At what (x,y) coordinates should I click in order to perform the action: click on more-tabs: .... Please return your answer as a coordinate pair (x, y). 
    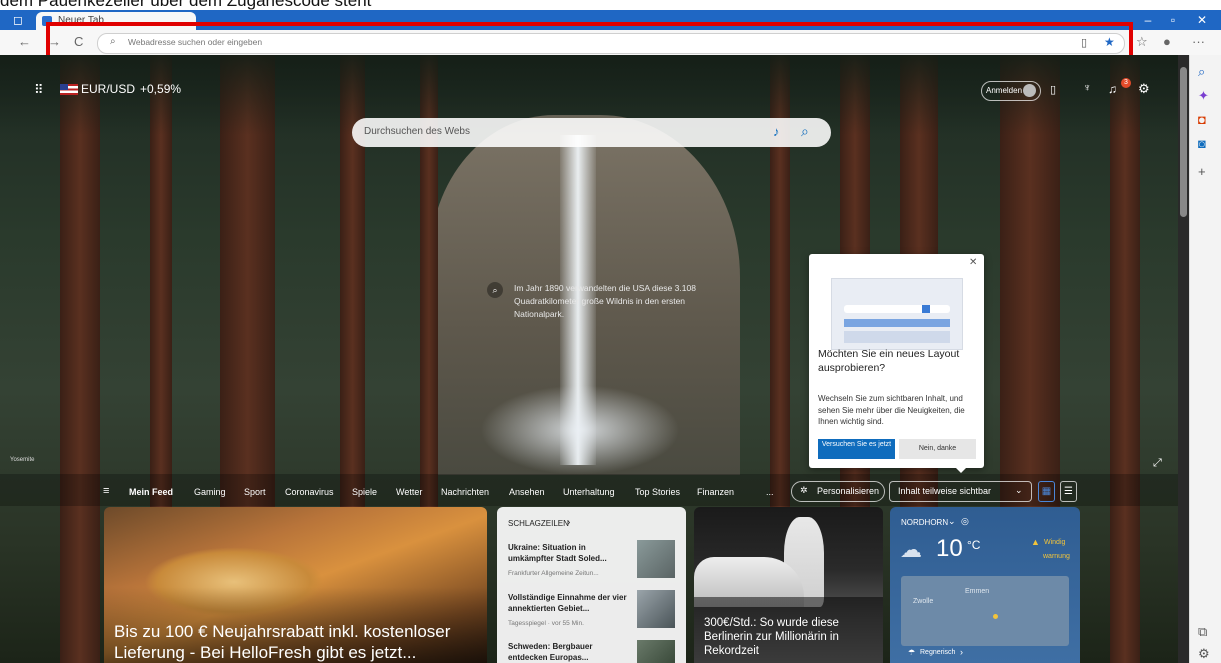
    Looking at the image, I should click on (770, 492).